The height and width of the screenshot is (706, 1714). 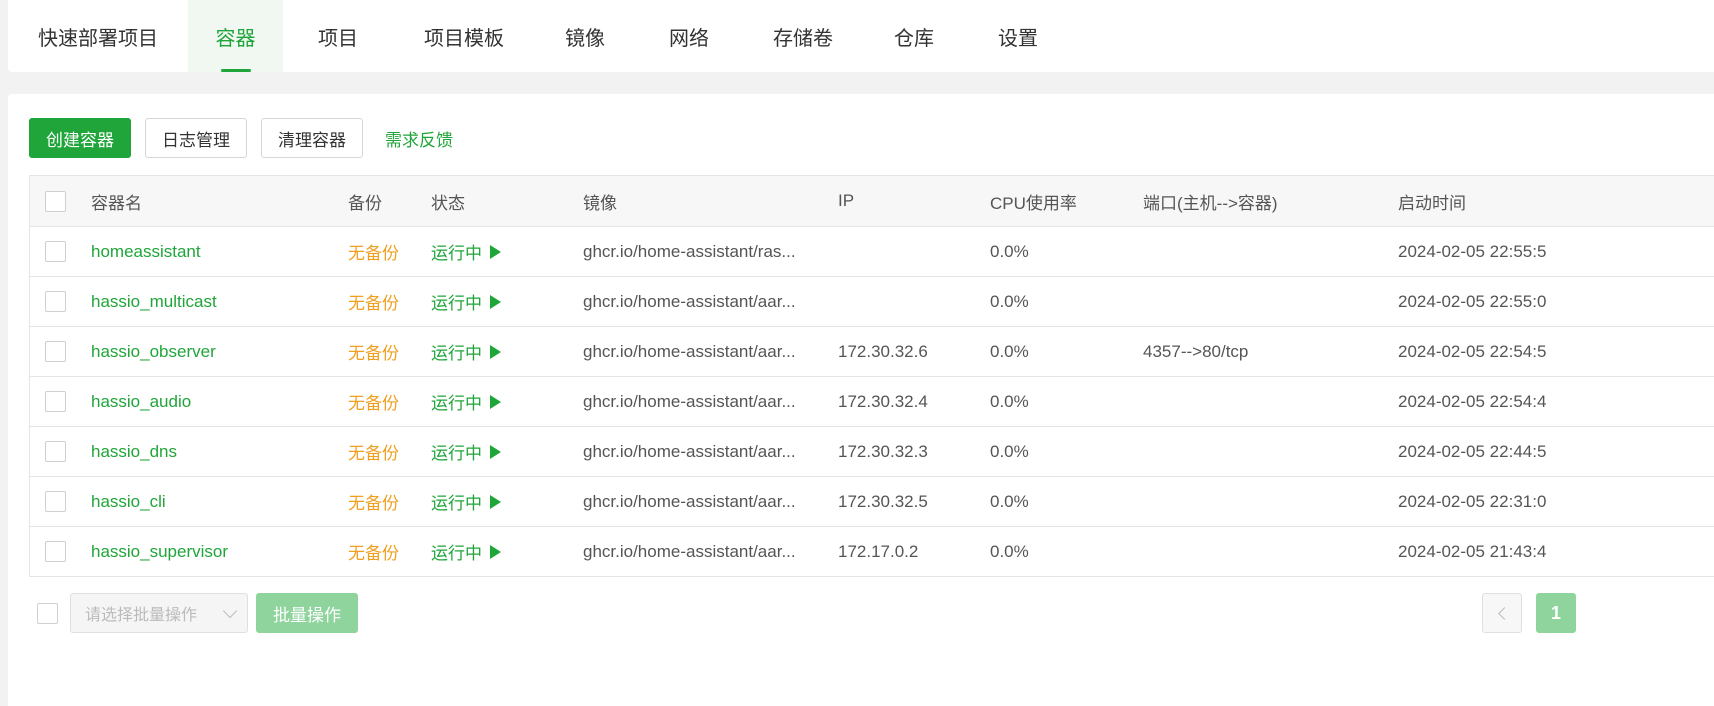 What do you see at coordinates (1018, 36) in the screenshot?
I see `tab-8: 设置` at bounding box center [1018, 36].